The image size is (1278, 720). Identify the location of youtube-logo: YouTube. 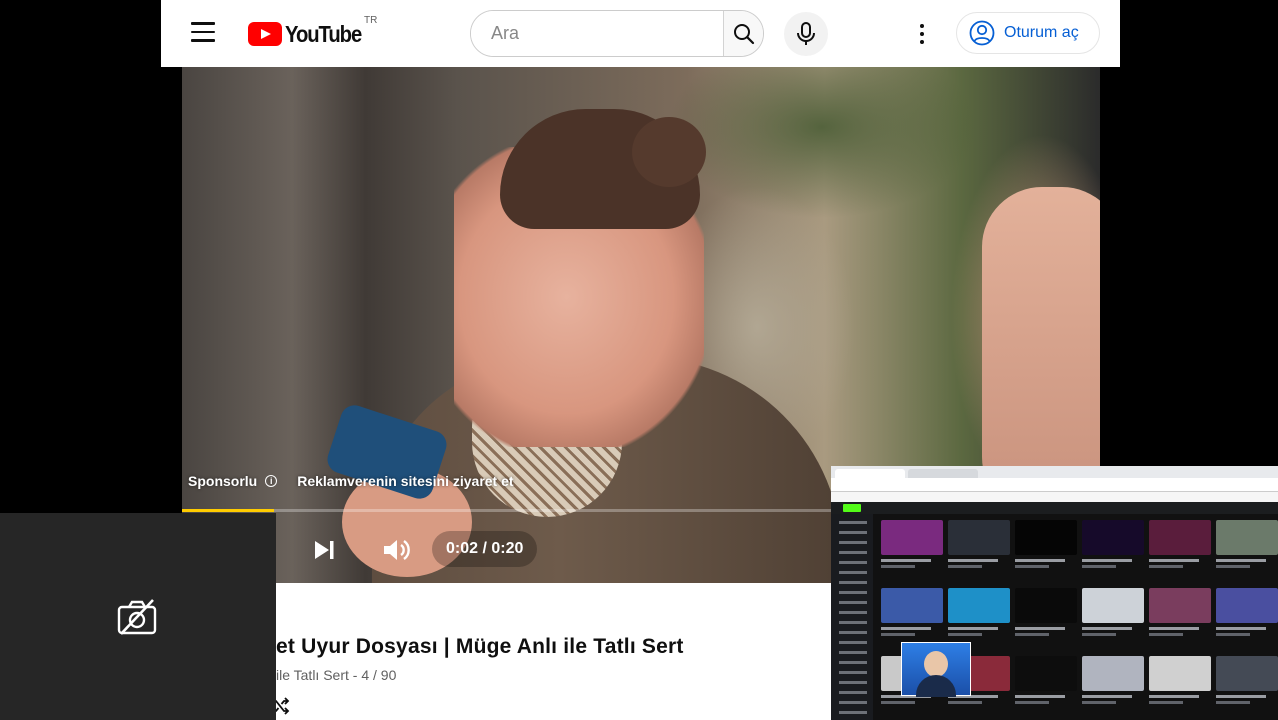
(310, 34).